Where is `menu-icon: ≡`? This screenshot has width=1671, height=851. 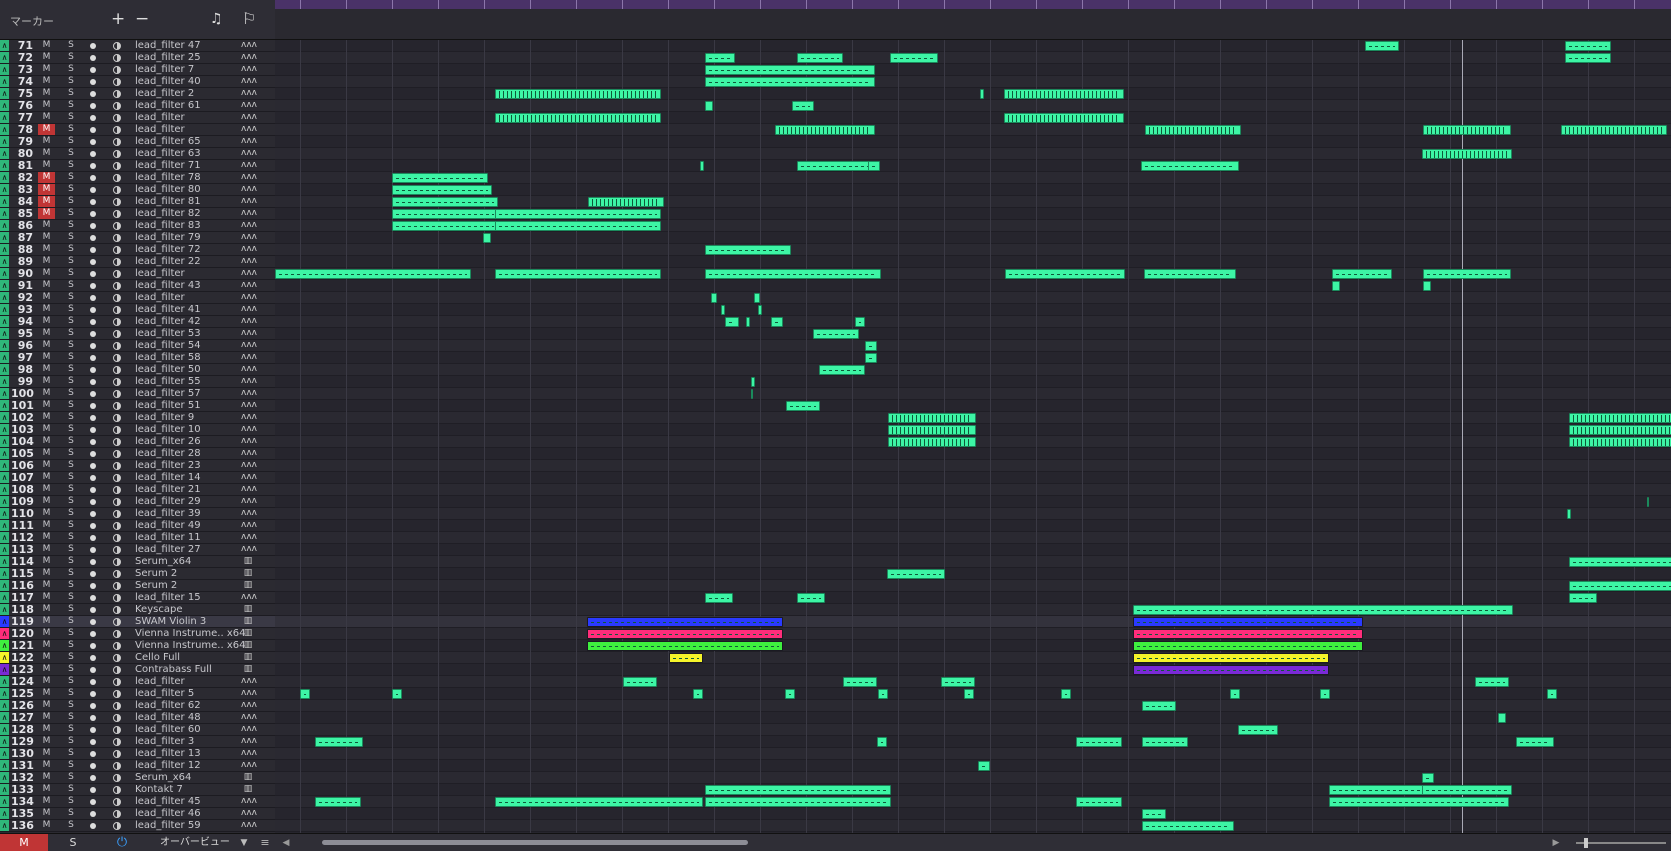 menu-icon: ≡ is located at coordinates (265, 842).